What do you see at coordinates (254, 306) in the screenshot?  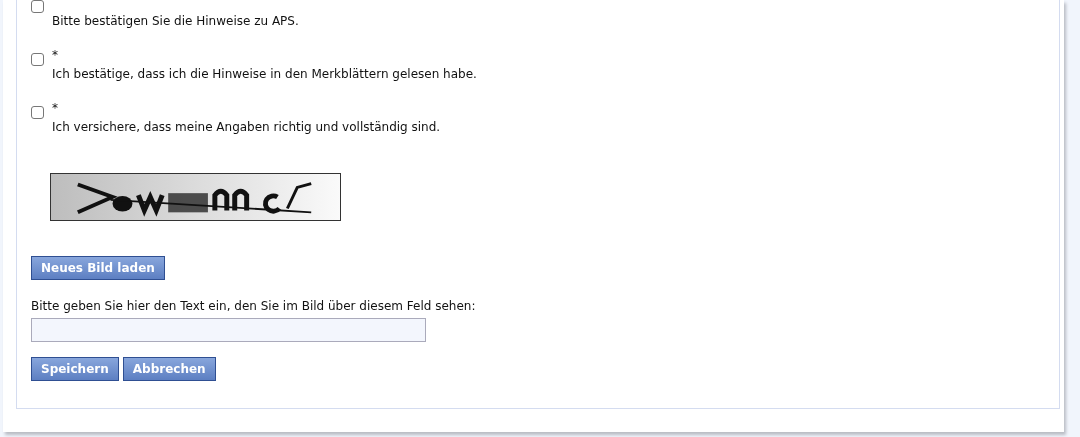 I see `field-label: Bitte geben Sie hier den Text ein, den Sie im Bild über diesem Feld sehen:` at bounding box center [254, 306].